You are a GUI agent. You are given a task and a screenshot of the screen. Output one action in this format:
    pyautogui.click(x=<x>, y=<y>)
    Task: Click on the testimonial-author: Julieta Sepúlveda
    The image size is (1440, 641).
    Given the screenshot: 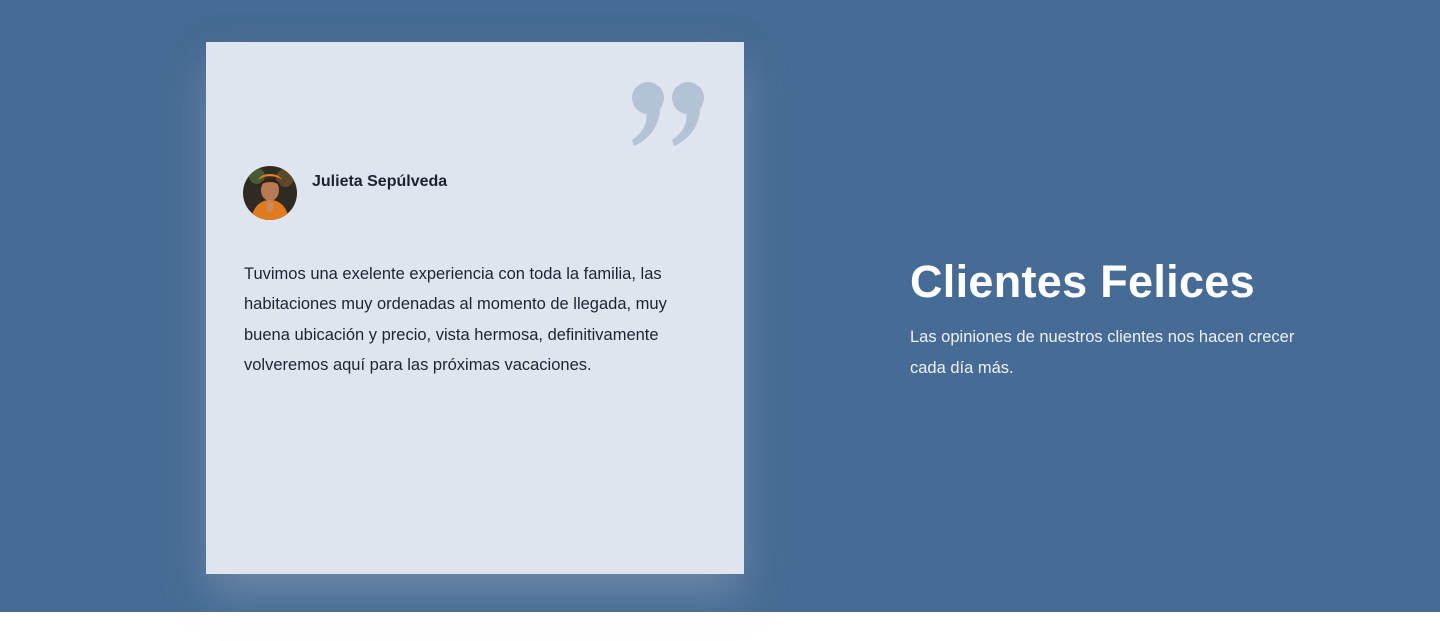 What is the action you would take?
    pyautogui.click(x=345, y=193)
    